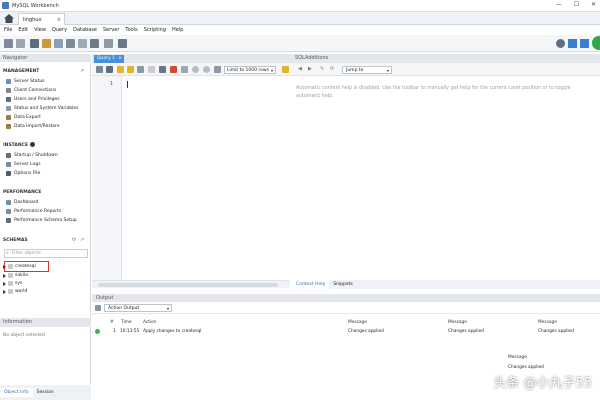 The image size is (600, 400). Describe the element at coordinates (8, 126) in the screenshot. I see `data-import-icon` at that location.